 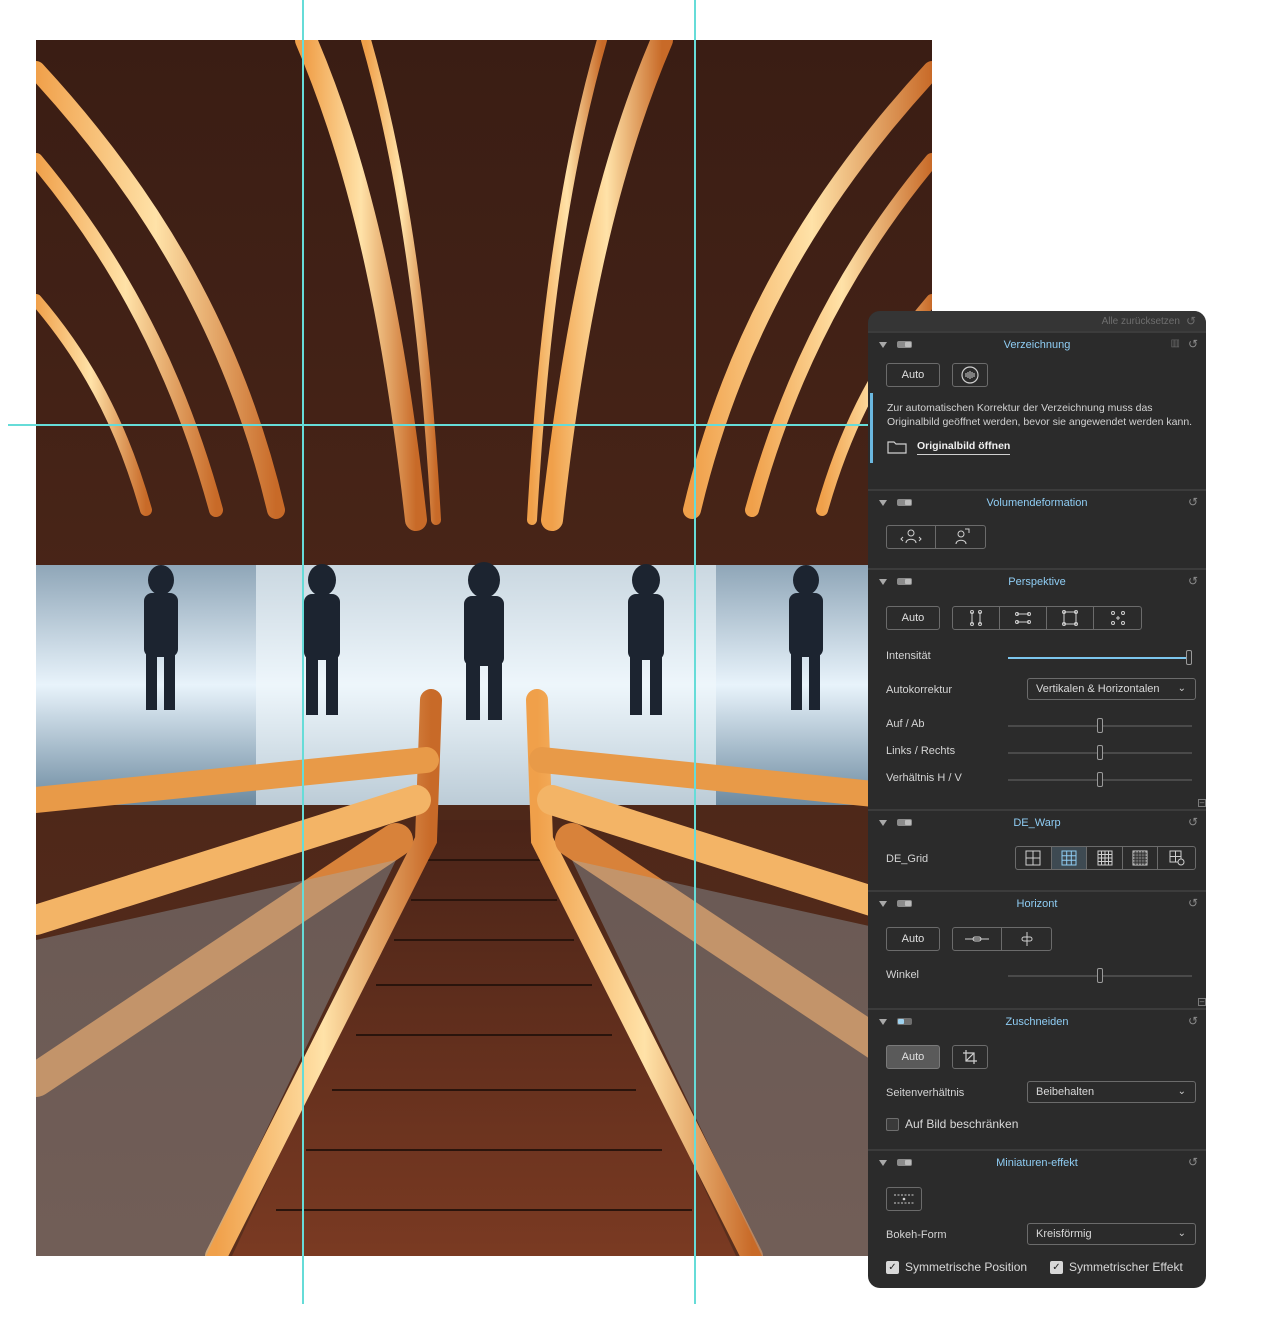 I want to click on rectangle-button, so click(x=1070, y=618).